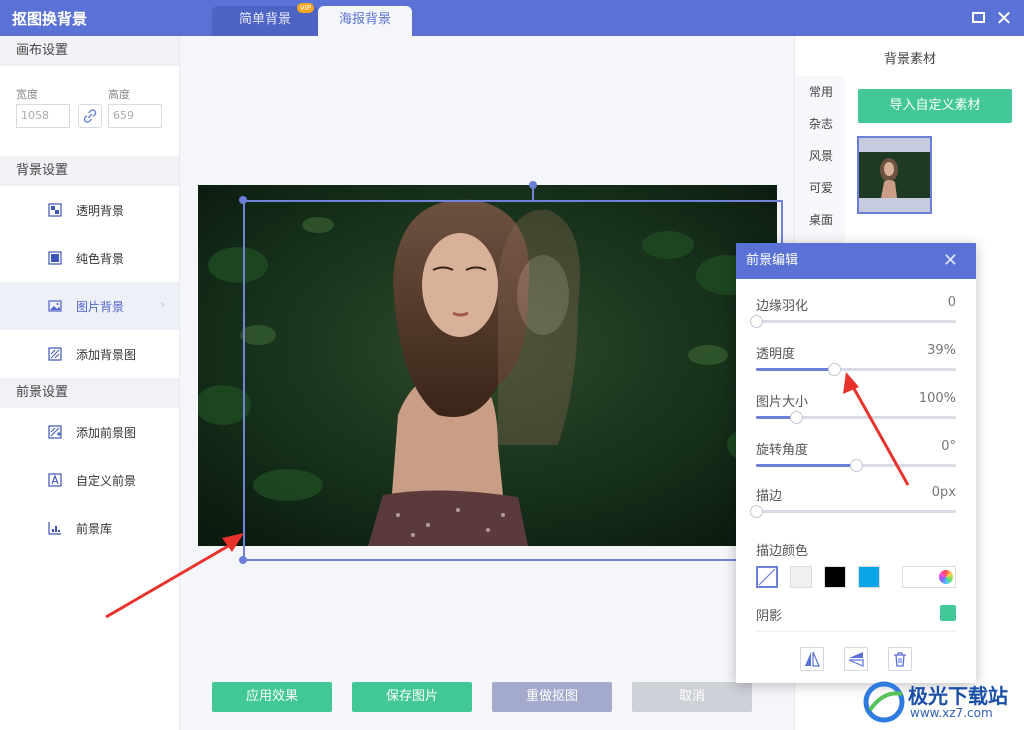  I want to click on slider-stroke: 描边 0px, so click(853, 501).